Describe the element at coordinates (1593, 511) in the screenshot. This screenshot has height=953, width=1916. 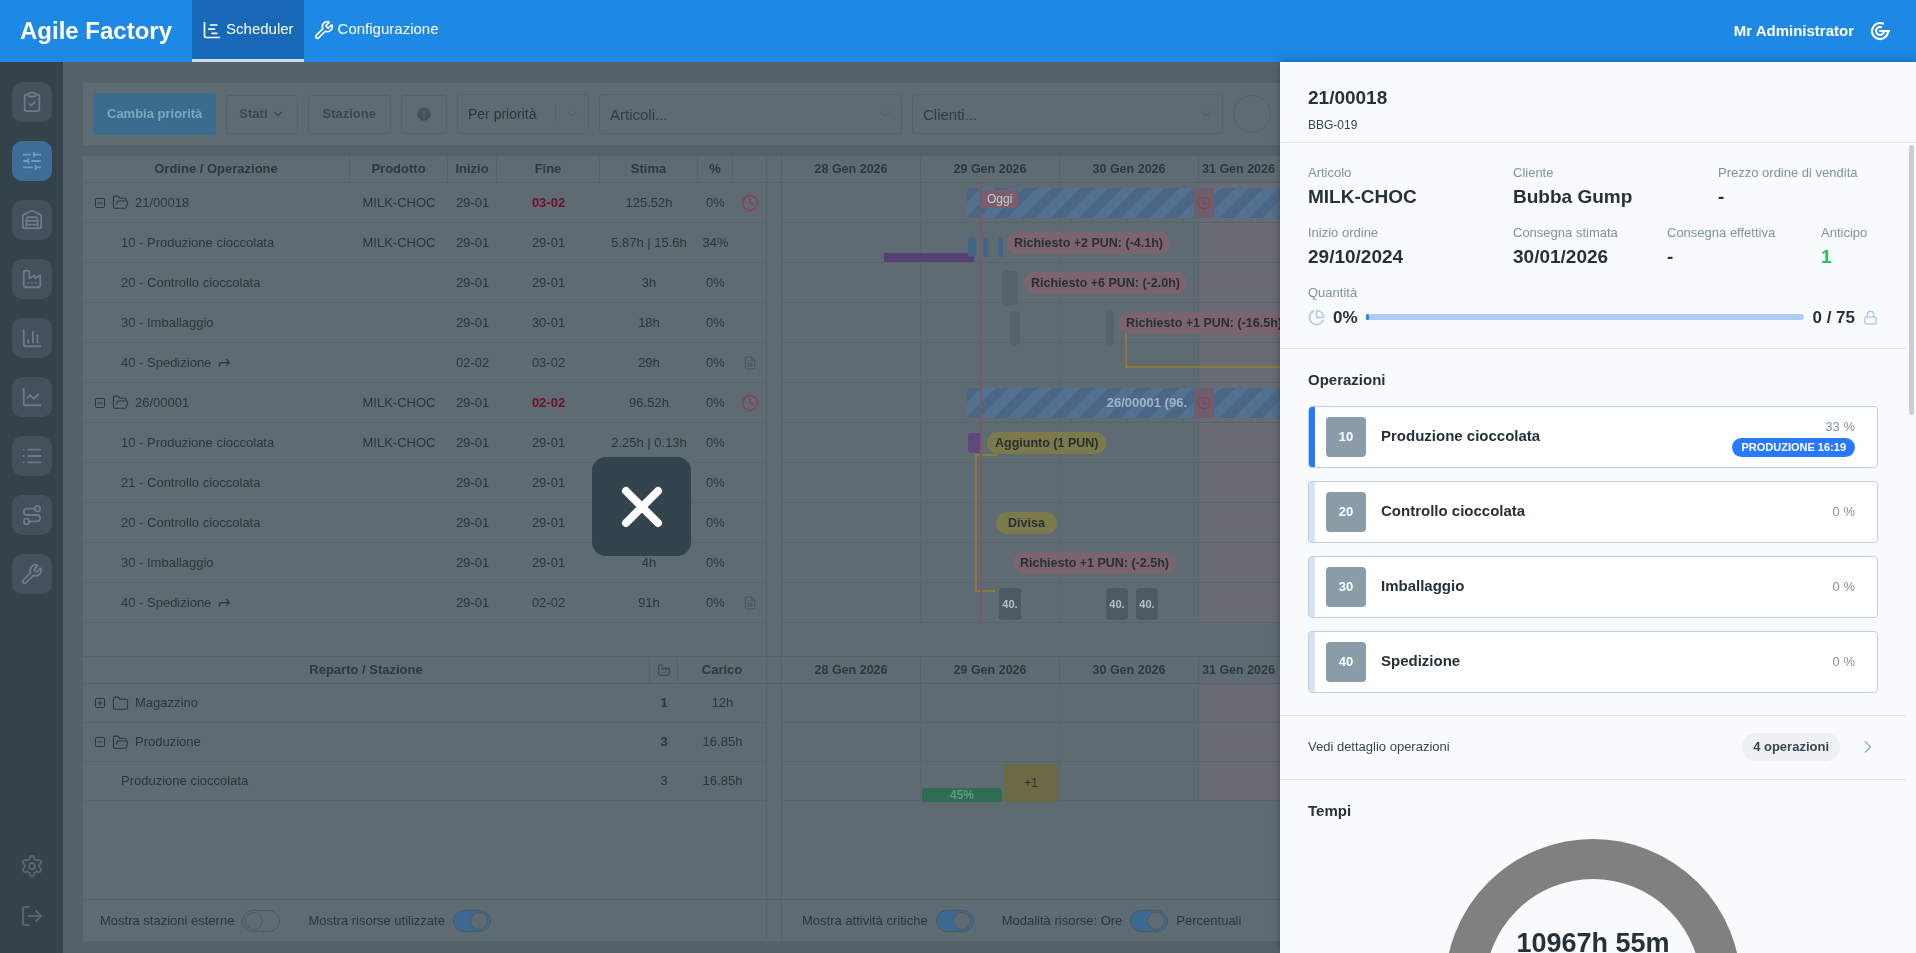
I see `operation-card: 20 Controllo cioccolata 0 %` at that location.